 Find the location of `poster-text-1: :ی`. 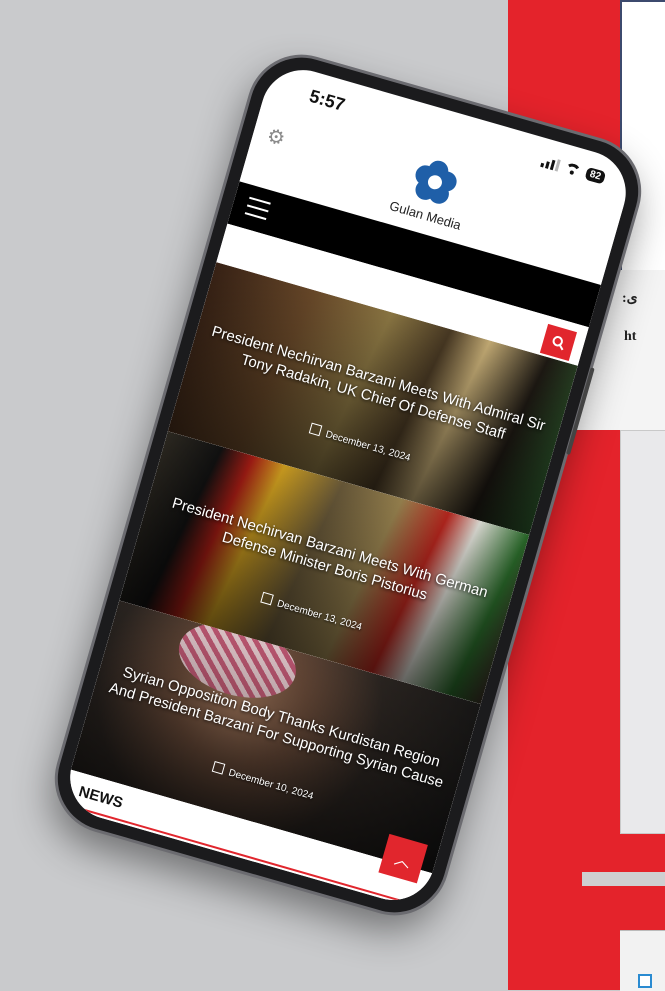

poster-text-1: :ی is located at coordinates (630, 298).